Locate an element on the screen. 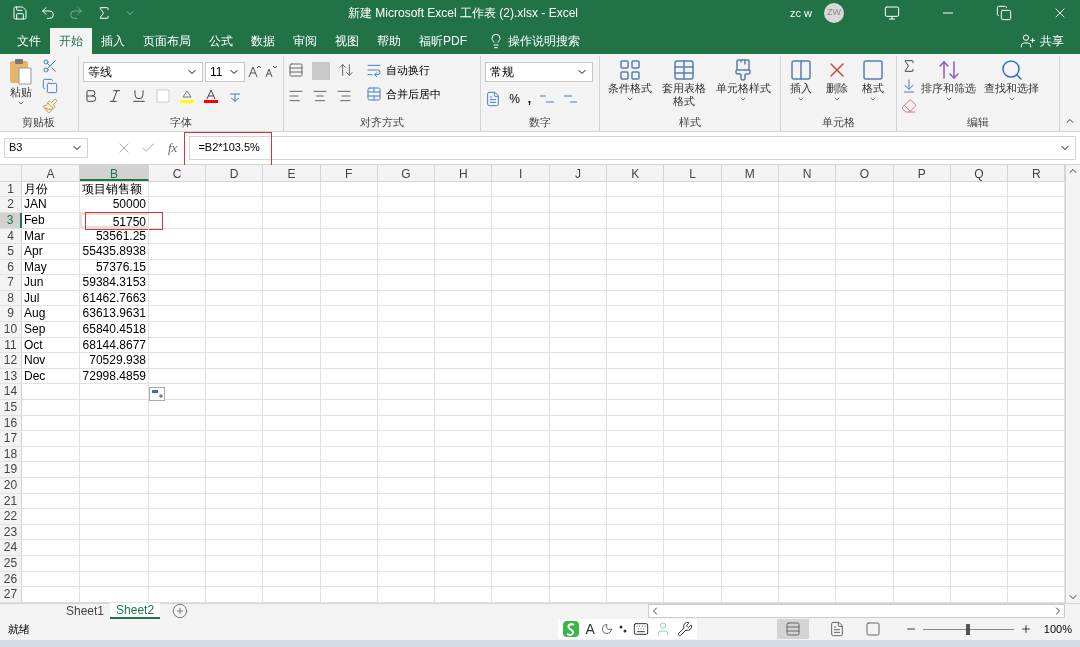 Image resolution: width=1080 pixels, height=647 pixels. search-icon is located at coordinates (1011, 69).